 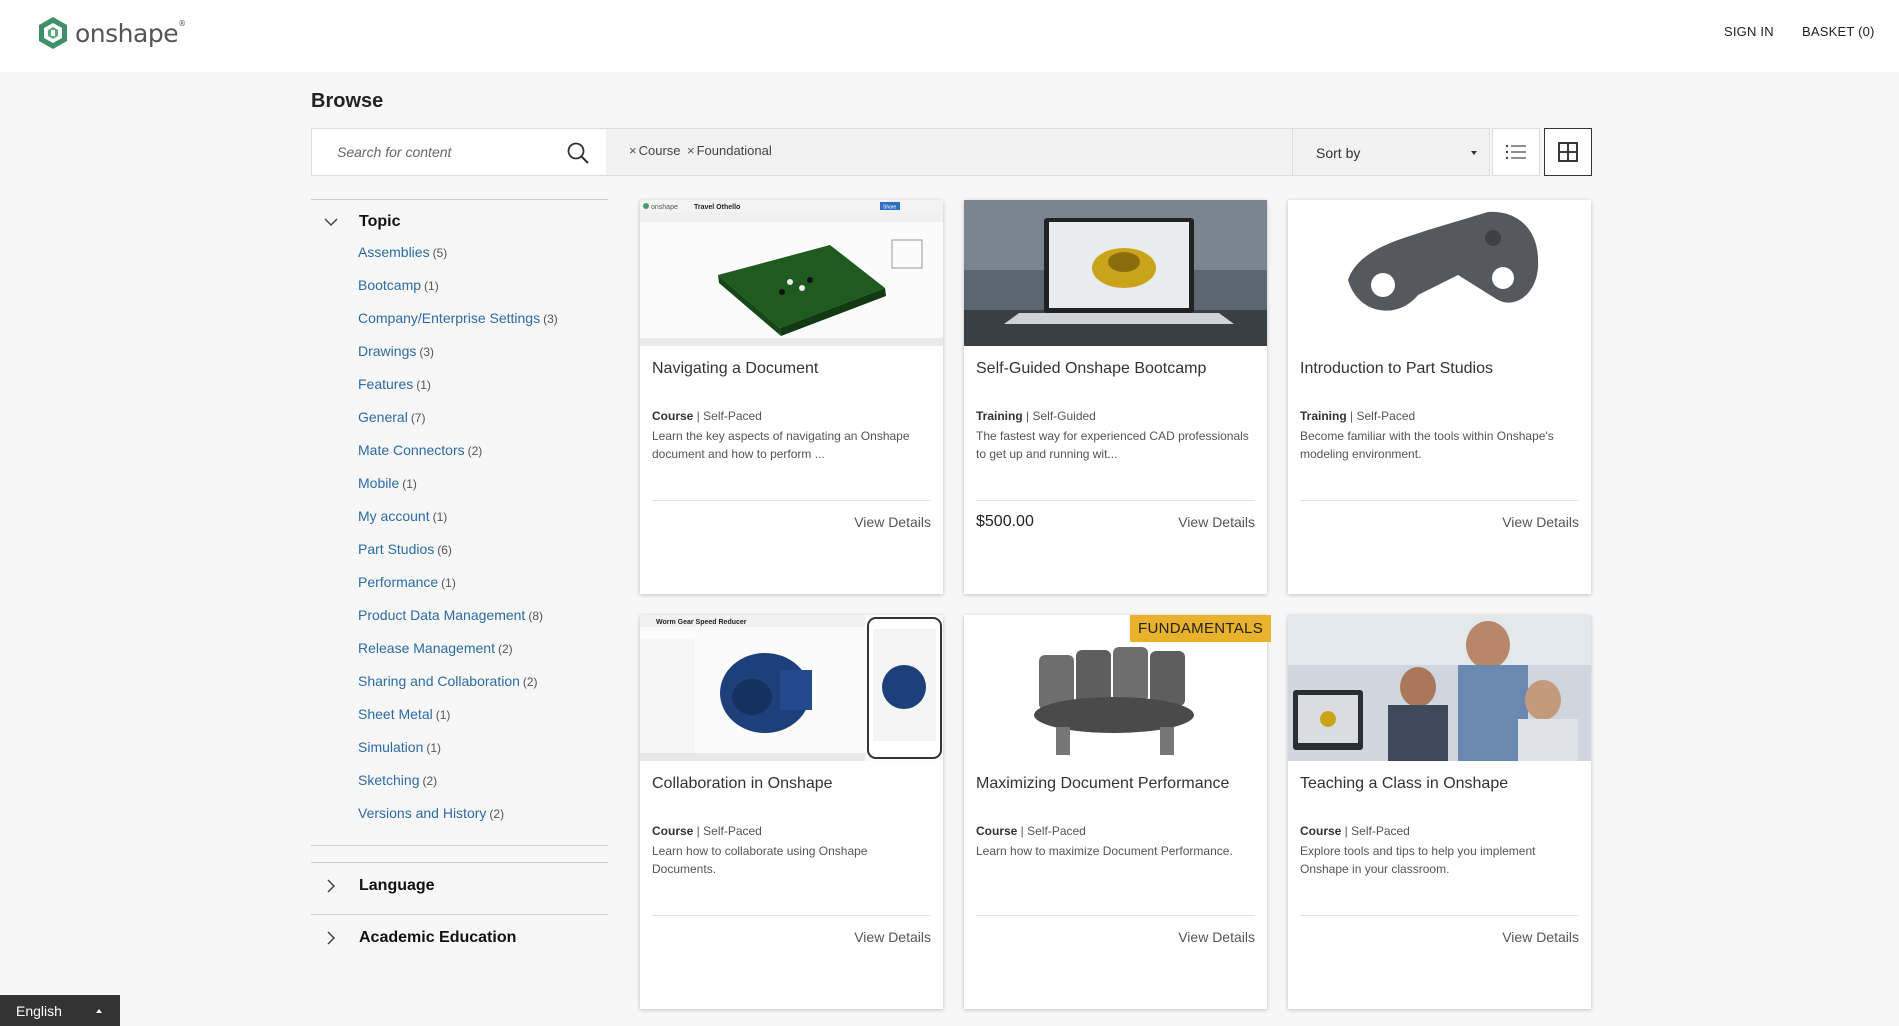 I want to click on facet-language-header: Language, so click(x=459, y=888).